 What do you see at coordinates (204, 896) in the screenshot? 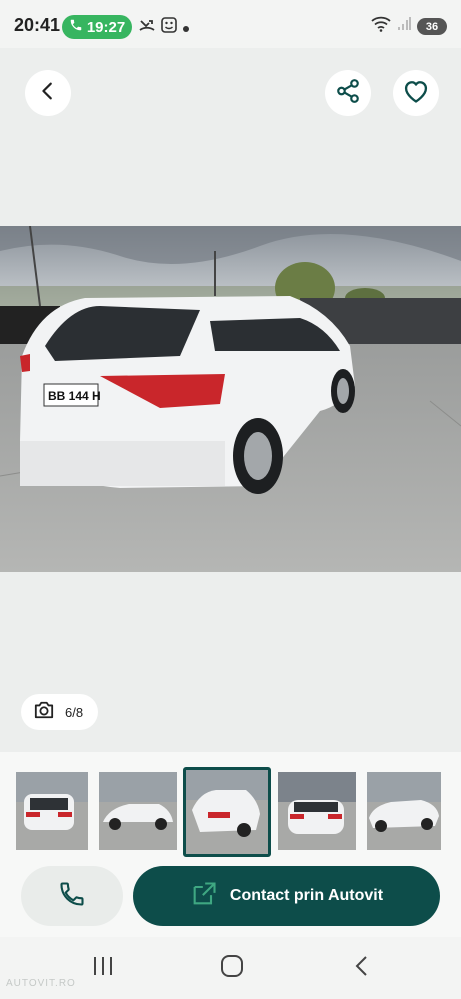
I see `external-link-icon` at bounding box center [204, 896].